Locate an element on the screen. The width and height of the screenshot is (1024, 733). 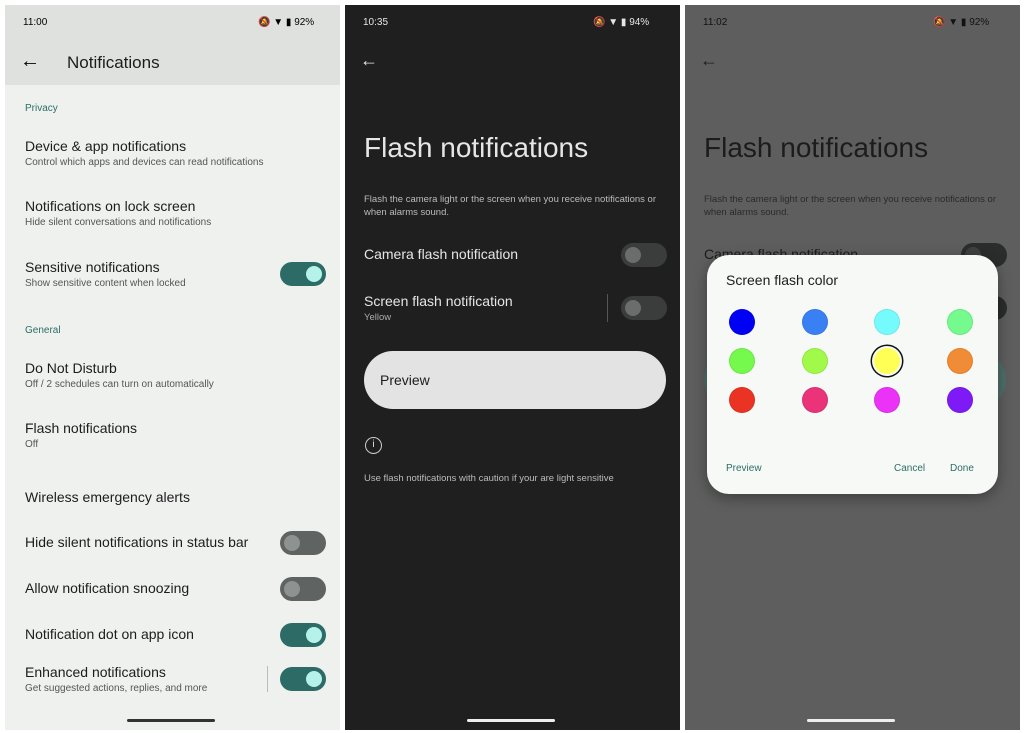
section-general: General is located at coordinates (43, 330).